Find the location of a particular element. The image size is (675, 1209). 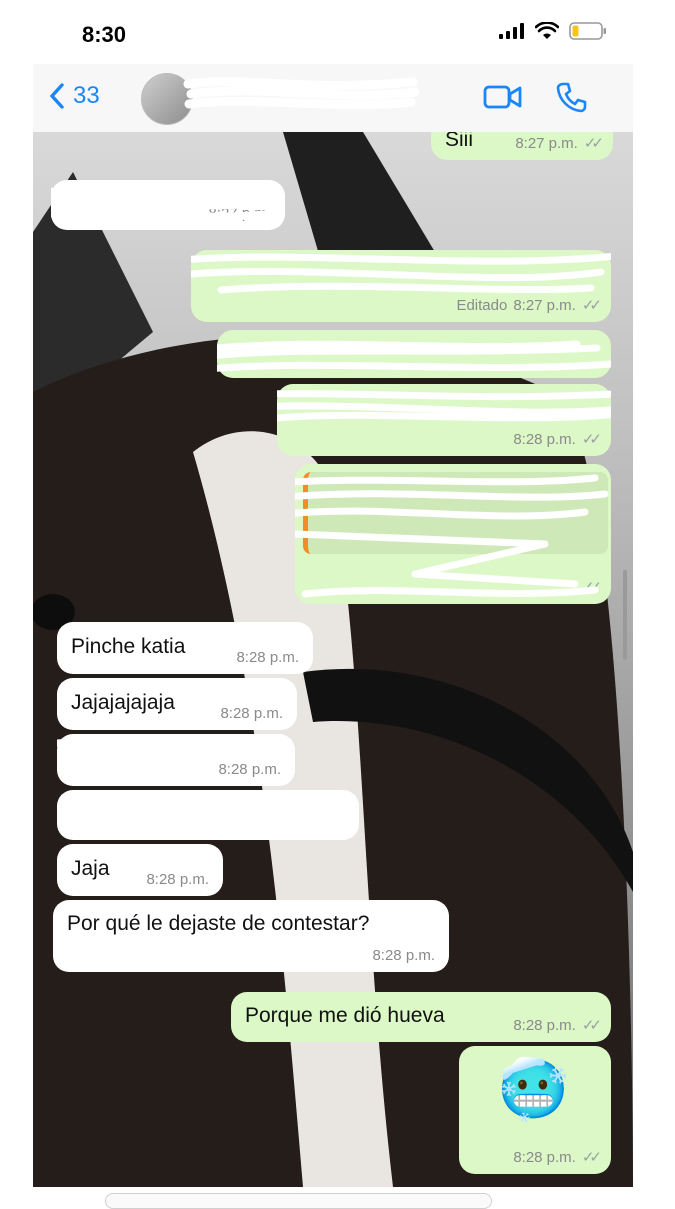

cold-face-emoji: 🥶 is located at coordinates (533, 1089).